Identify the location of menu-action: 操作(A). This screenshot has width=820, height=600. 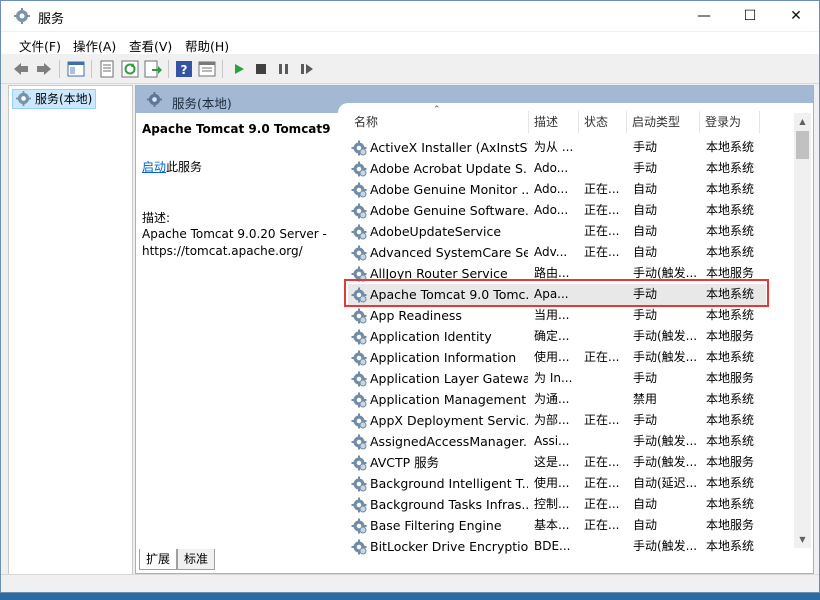
(94, 45).